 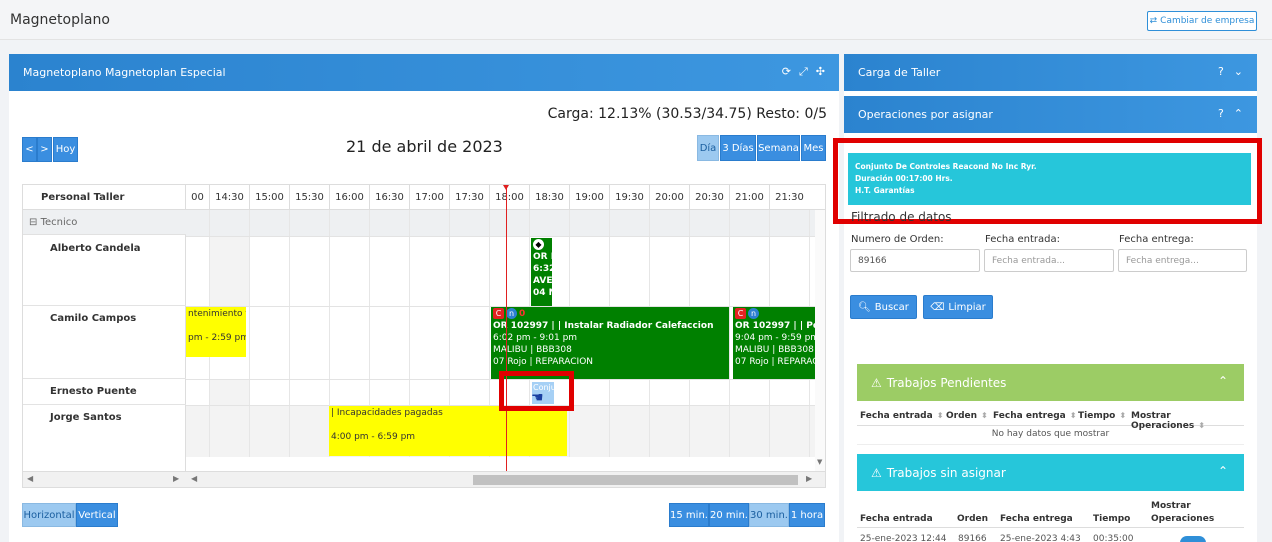 What do you see at coordinates (1102, 416) in the screenshot?
I see `col-header: Tiempo ⬍` at bounding box center [1102, 416].